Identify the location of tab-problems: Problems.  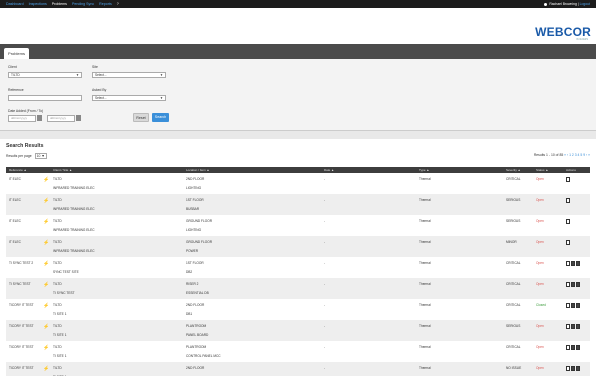
(16, 53).